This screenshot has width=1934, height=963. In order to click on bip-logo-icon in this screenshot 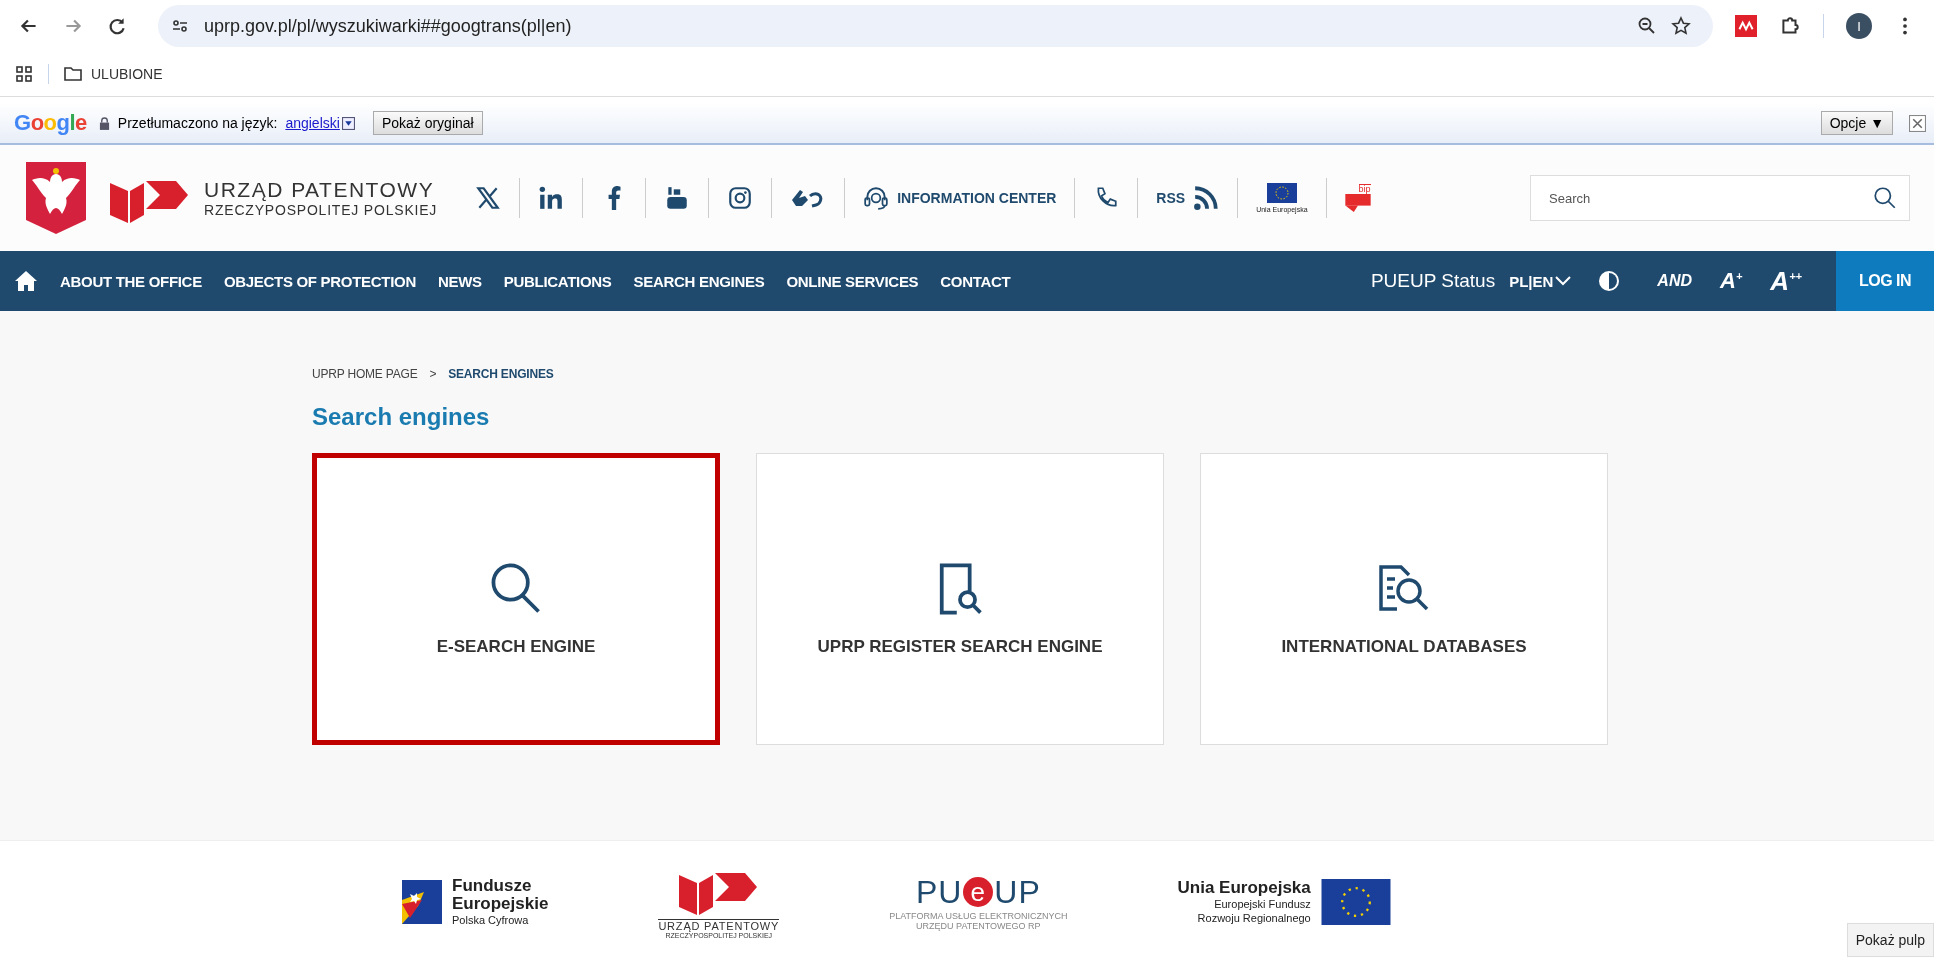, I will do `click(1357, 203)`.